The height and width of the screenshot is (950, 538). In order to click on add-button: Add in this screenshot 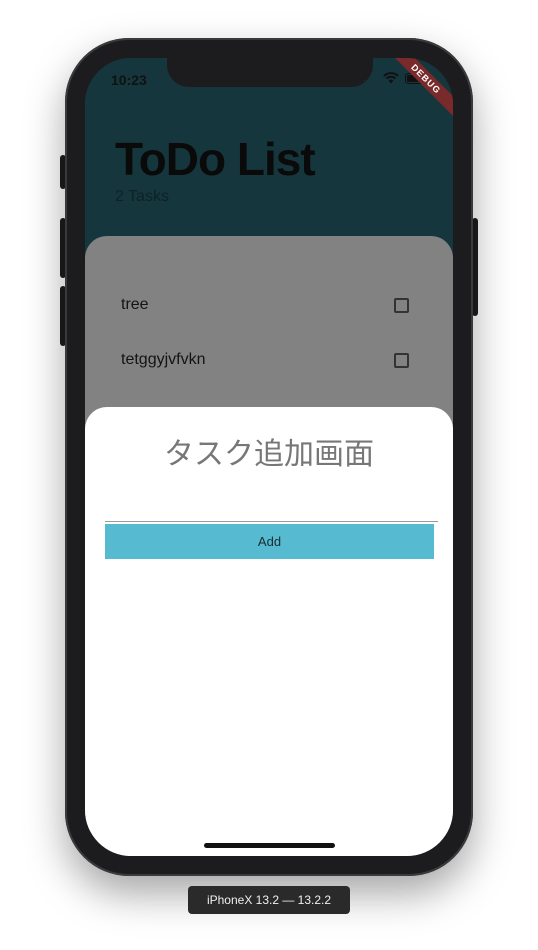, I will do `click(269, 541)`.